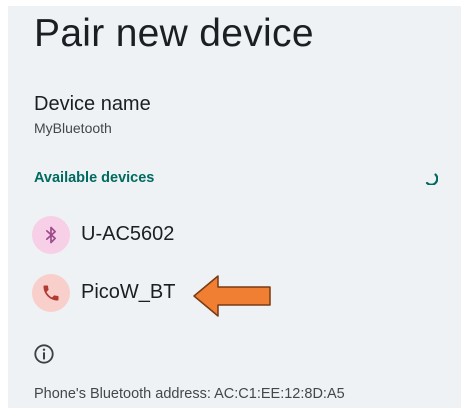 Image resolution: width=469 pixels, height=414 pixels. Describe the element at coordinates (92, 104) in the screenshot. I see `device-name-label: Device name` at that location.